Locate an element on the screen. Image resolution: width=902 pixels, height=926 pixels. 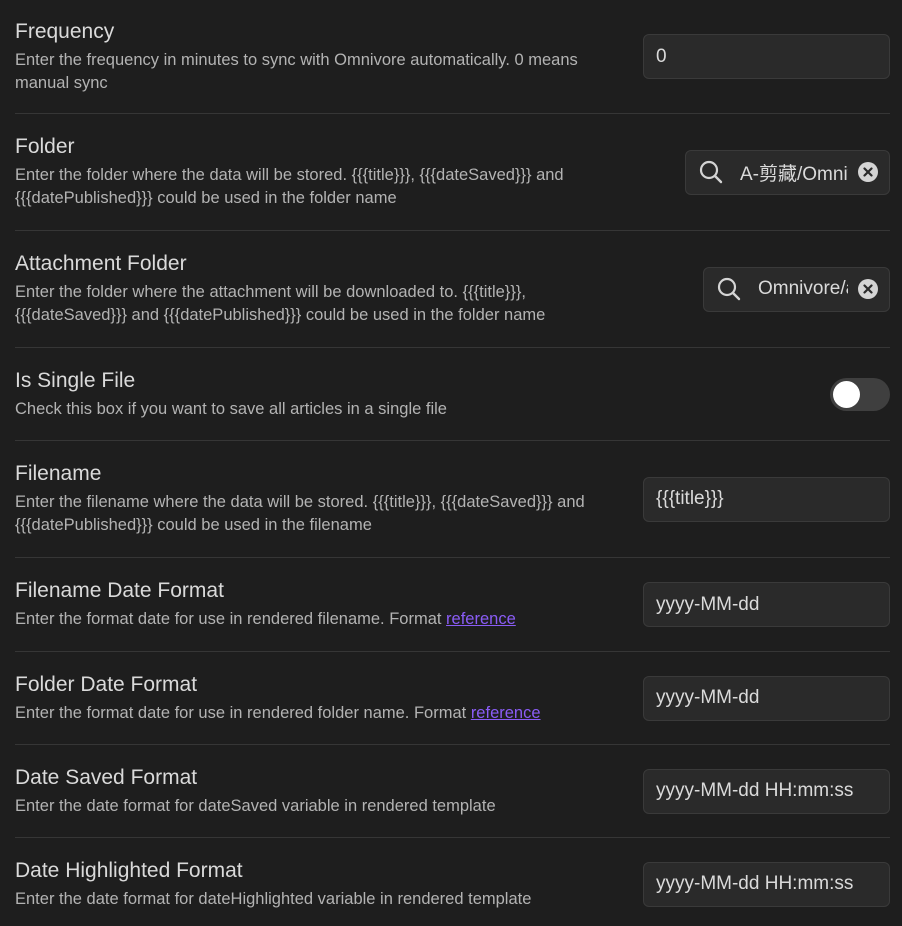
frequency-input is located at coordinates (766, 56).